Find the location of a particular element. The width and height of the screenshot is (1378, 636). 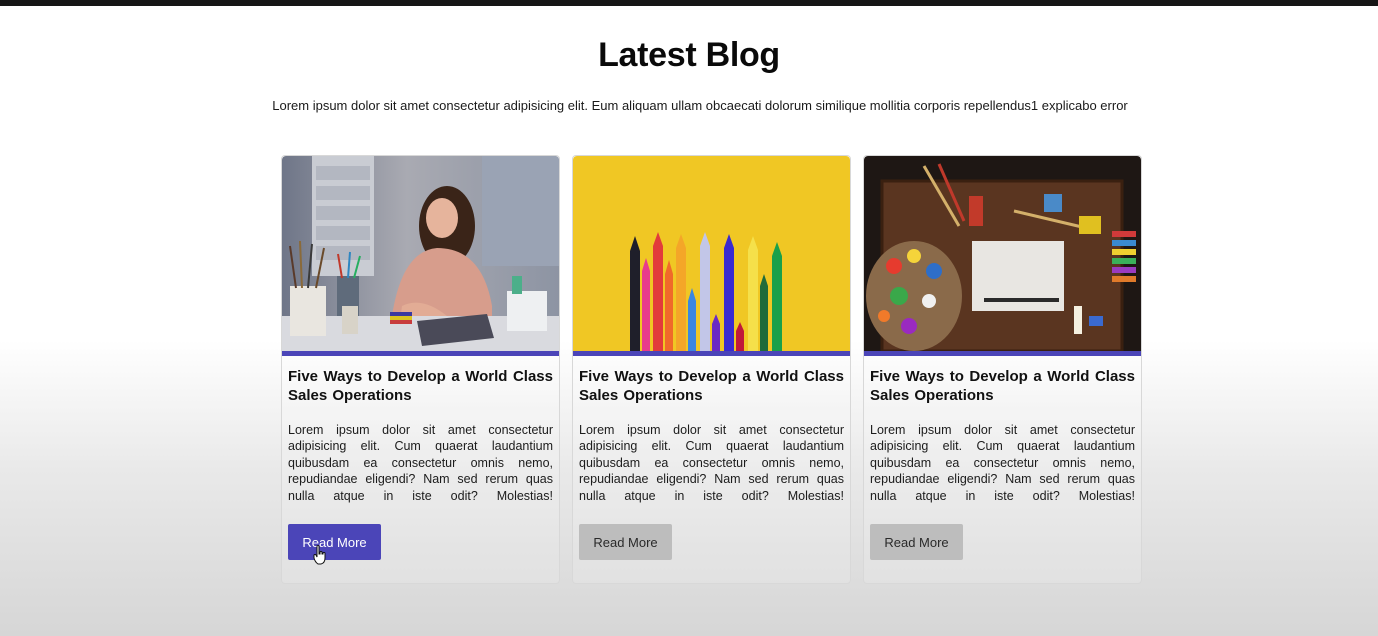

card-image-woman-painting is located at coordinates (420, 253).